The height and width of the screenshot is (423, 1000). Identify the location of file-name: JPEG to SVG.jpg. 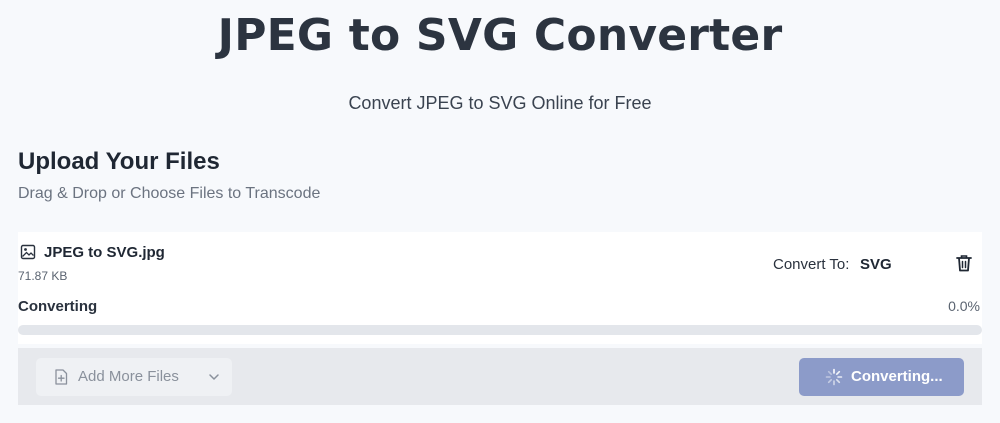
(104, 252).